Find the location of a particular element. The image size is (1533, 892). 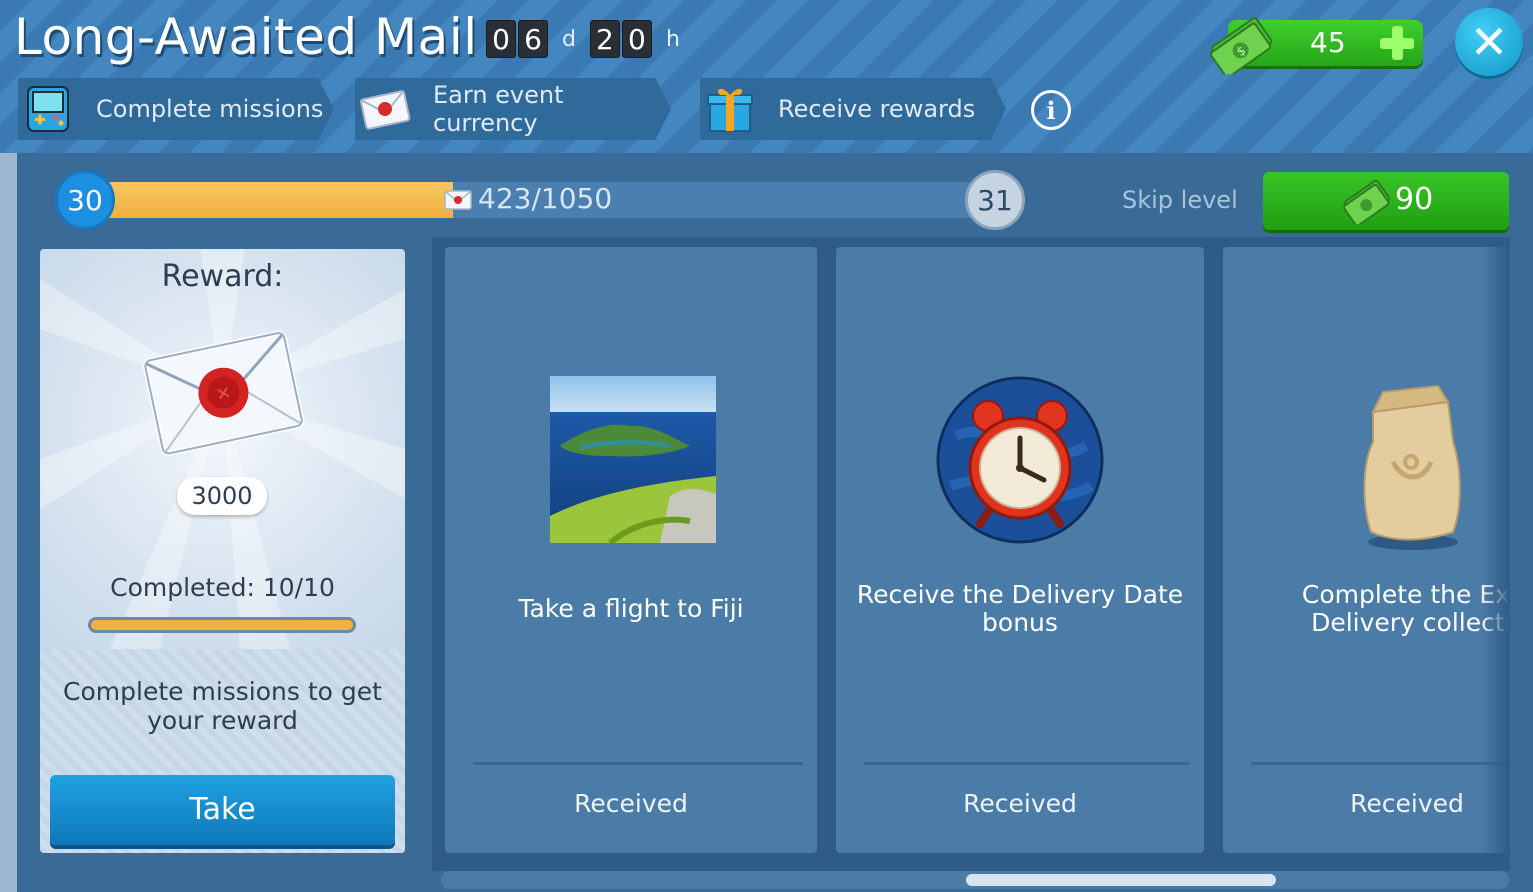

completed-progress-bar is located at coordinates (222, 625).